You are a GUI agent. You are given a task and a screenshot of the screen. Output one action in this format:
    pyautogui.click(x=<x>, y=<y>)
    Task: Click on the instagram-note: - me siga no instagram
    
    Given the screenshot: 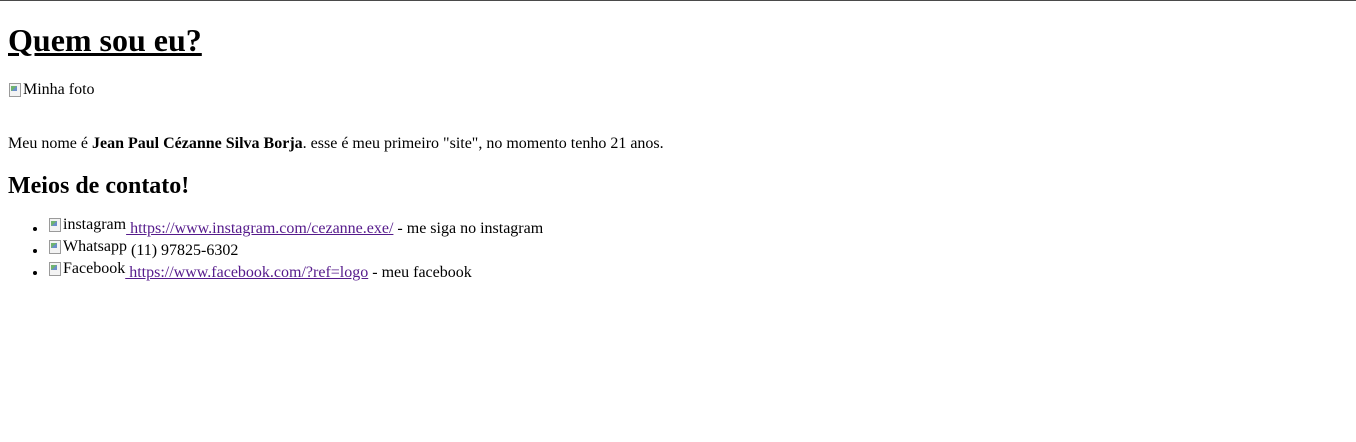 What is the action you would take?
    pyautogui.click(x=468, y=228)
    